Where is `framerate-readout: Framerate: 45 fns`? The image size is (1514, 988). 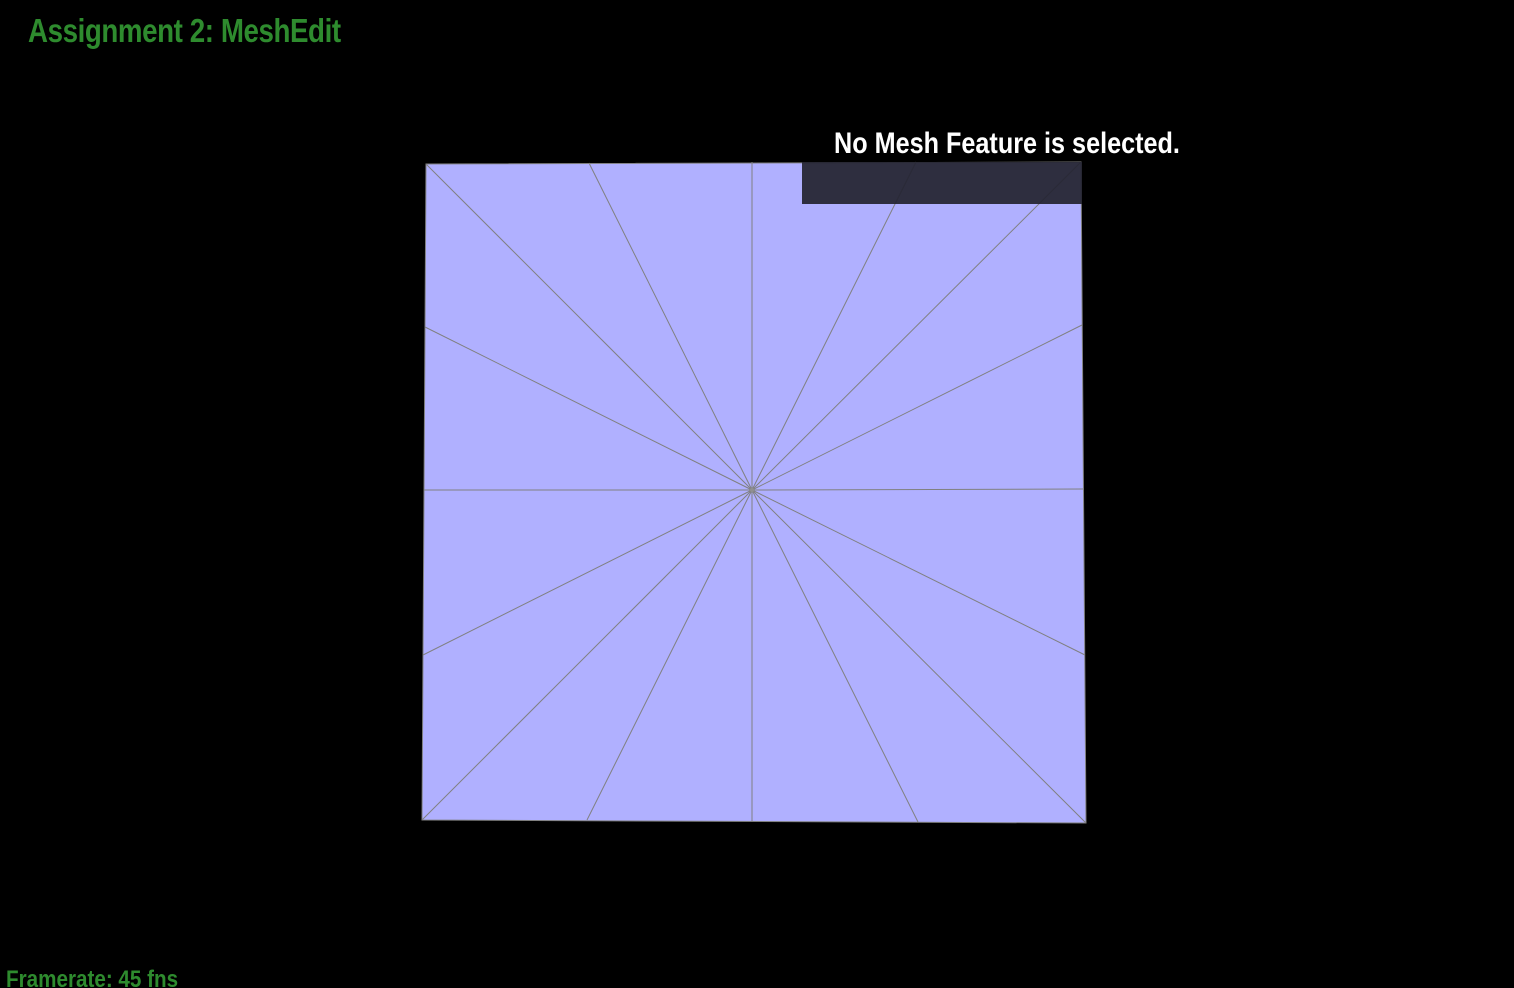
framerate-readout: Framerate: 45 fns is located at coordinates (92, 977).